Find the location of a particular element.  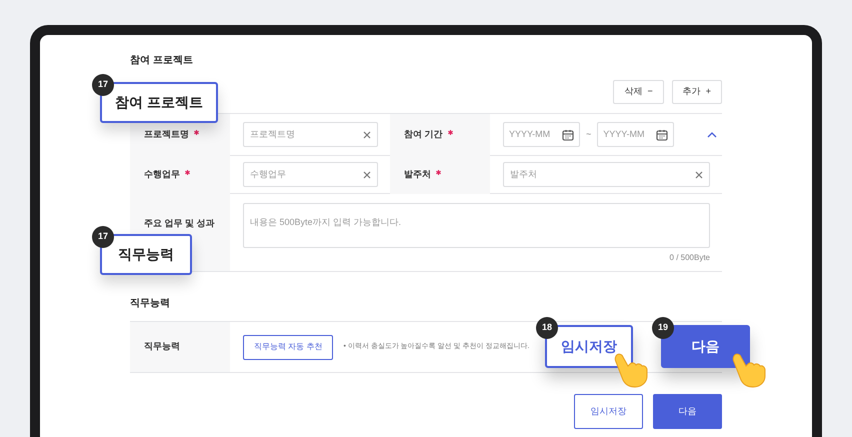

input-field: 수행업무 is located at coordinates (310, 174).